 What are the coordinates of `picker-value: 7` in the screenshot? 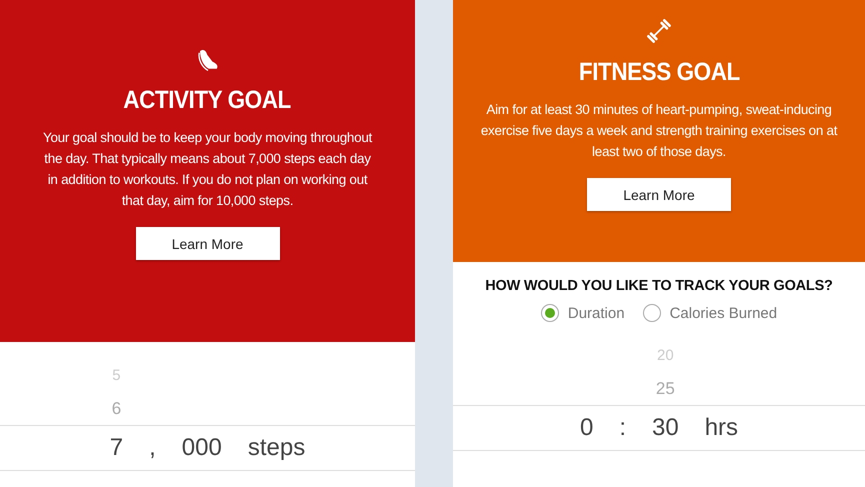 It's located at (117, 448).